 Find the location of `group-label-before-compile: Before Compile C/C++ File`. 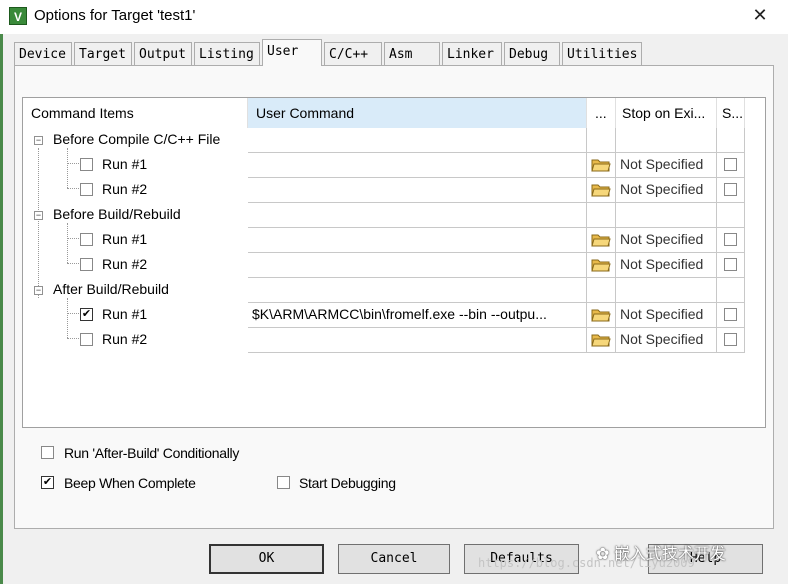

group-label-before-compile: Before Compile C/C++ File is located at coordinates (136, 139).